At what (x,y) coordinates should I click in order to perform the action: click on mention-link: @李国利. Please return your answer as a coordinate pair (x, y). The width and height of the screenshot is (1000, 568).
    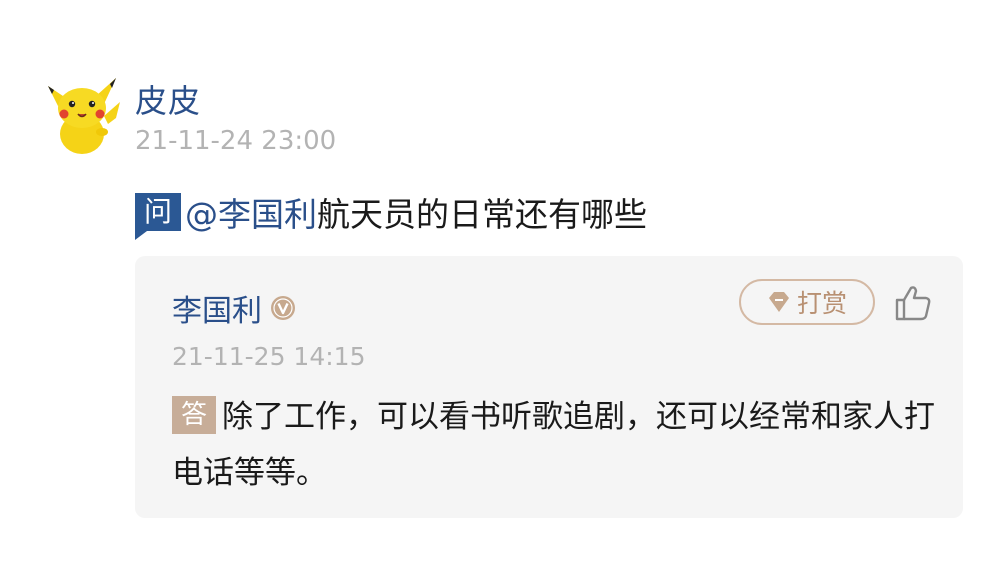
    Looking at the image, I should click on (251, 212).